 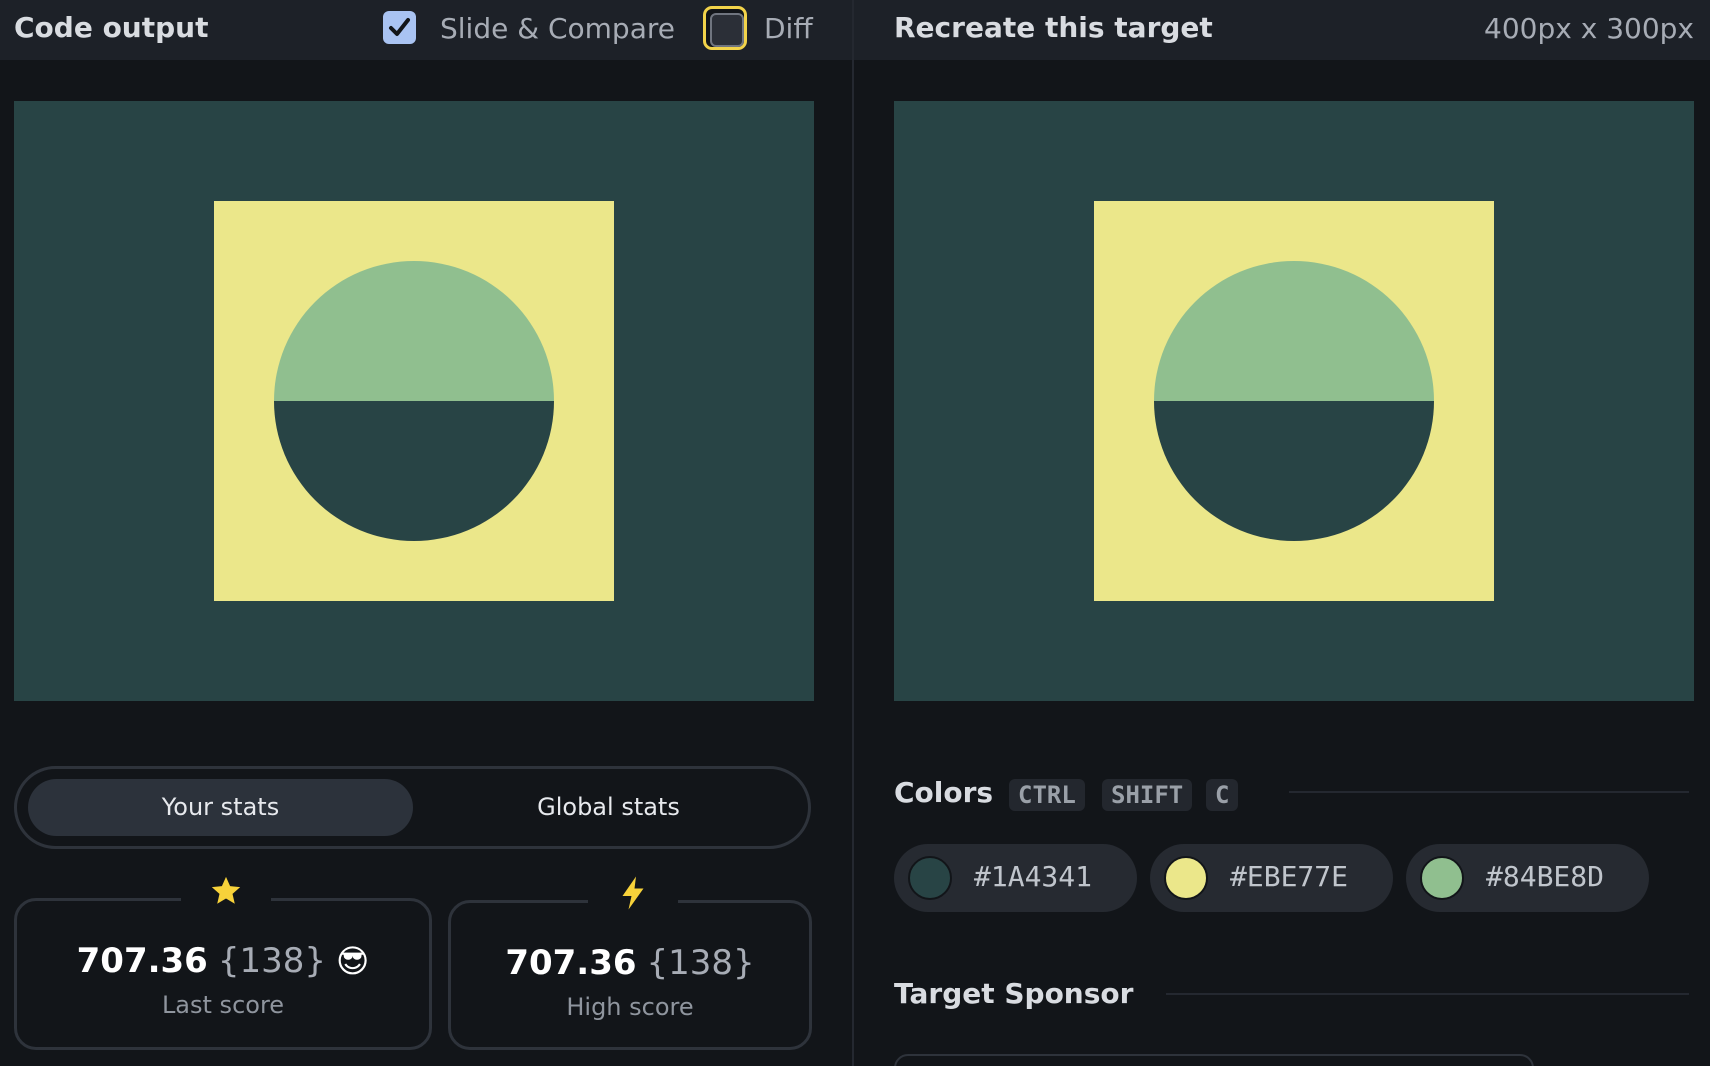 What do you see at coordinates (557, 28) in the screenshot?
I see `slide-compare-label: Slide & Compare` at bounding box center [557, 28].